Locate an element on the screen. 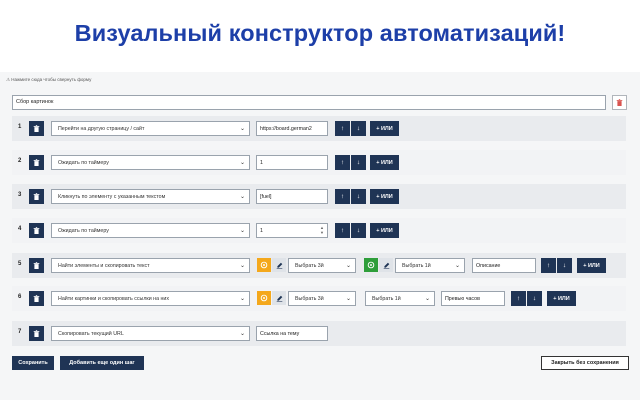 The height and width of the screenshot is (400, 640). step-value-input: Ссылка на тему is located at coordinates (292, 333).